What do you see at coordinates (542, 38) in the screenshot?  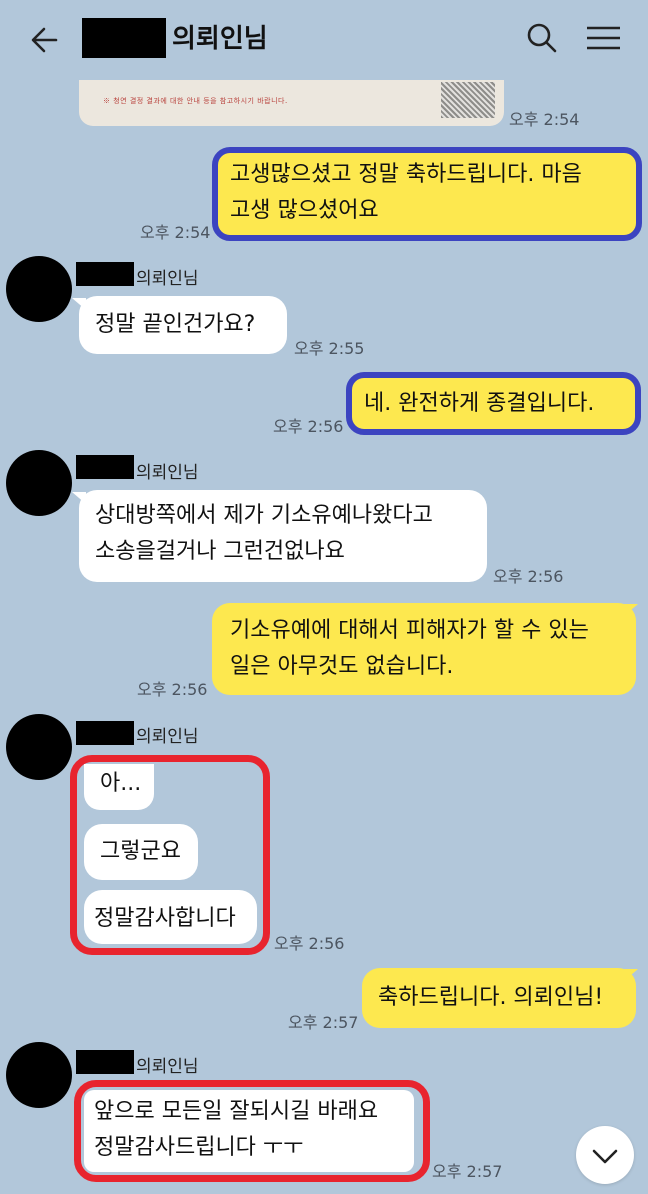 I see `search-icon` at bounding box center [542, 38].